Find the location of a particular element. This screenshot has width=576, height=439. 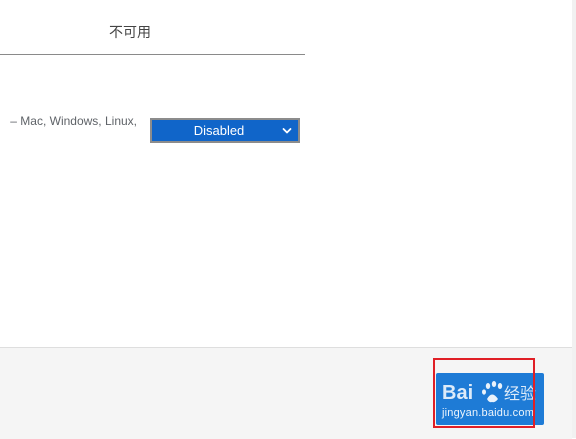

flag-state-select: Disabled is located at coordinates (225, 130).